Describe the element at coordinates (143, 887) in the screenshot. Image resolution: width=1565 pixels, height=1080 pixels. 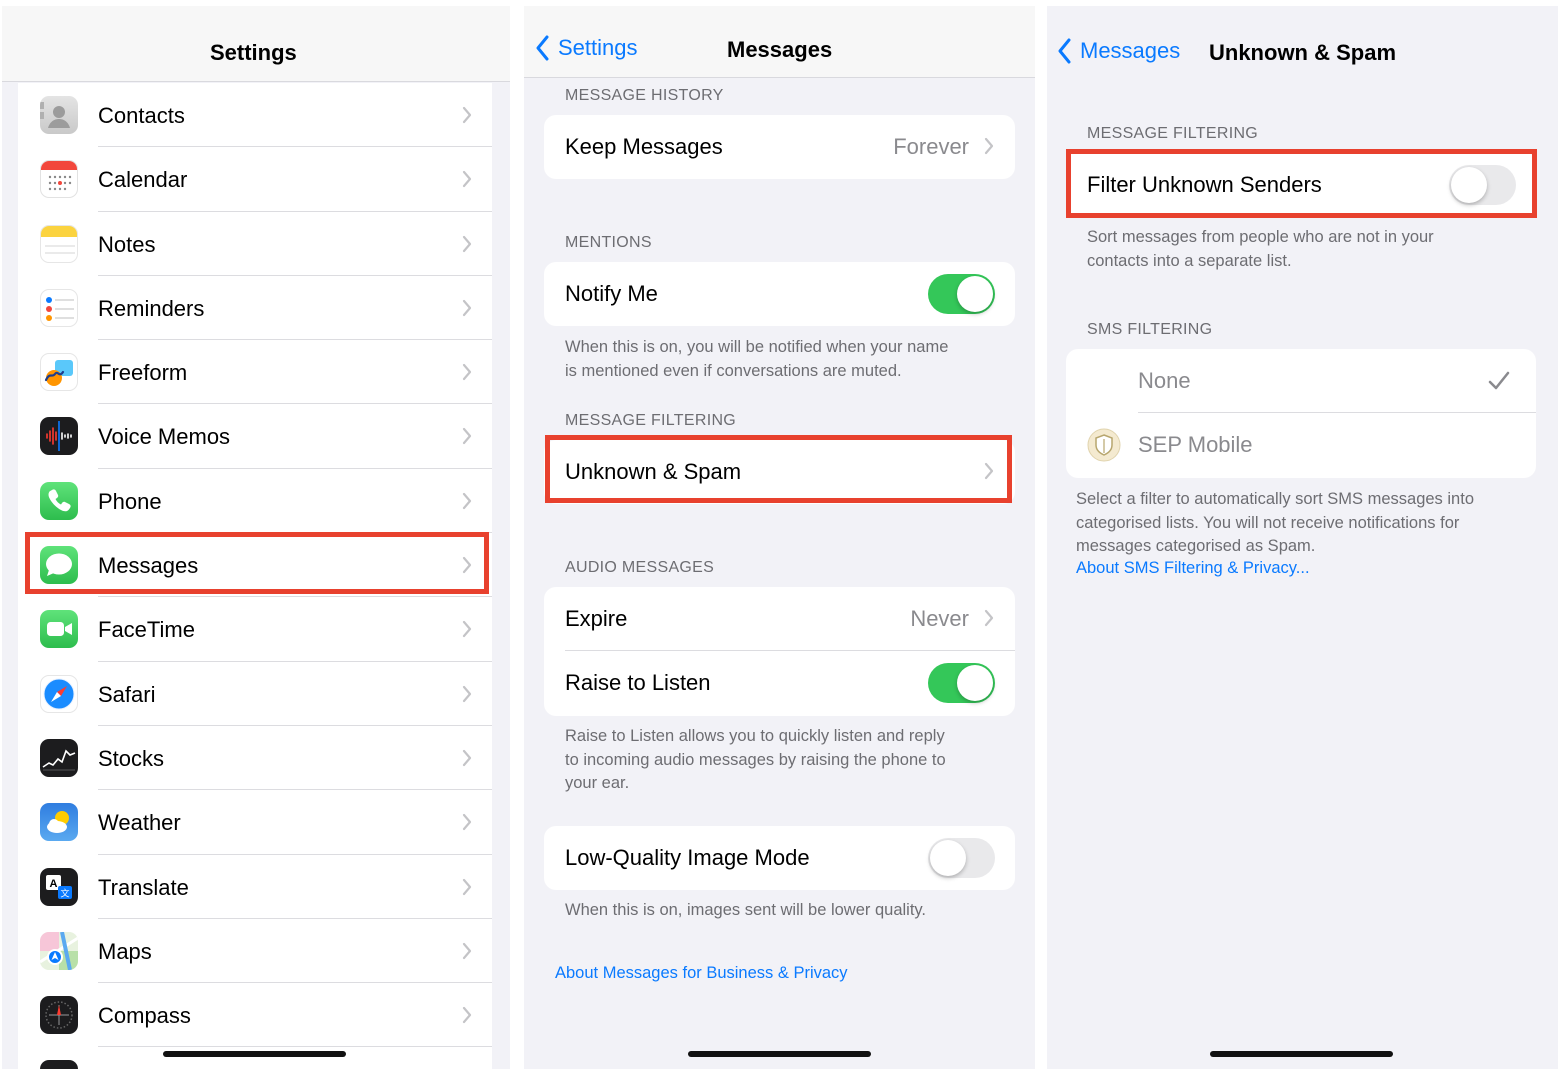
I see `settings-item-label: Translate` at that location.